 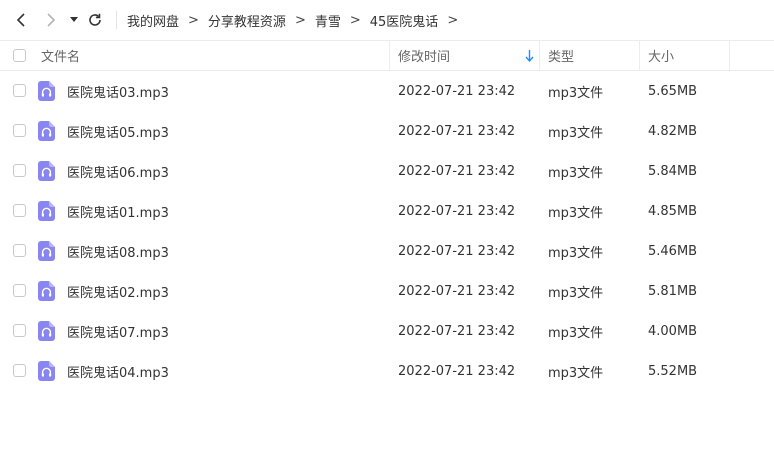 I want to click on toolbar-divider, so click(x=116, y=20).